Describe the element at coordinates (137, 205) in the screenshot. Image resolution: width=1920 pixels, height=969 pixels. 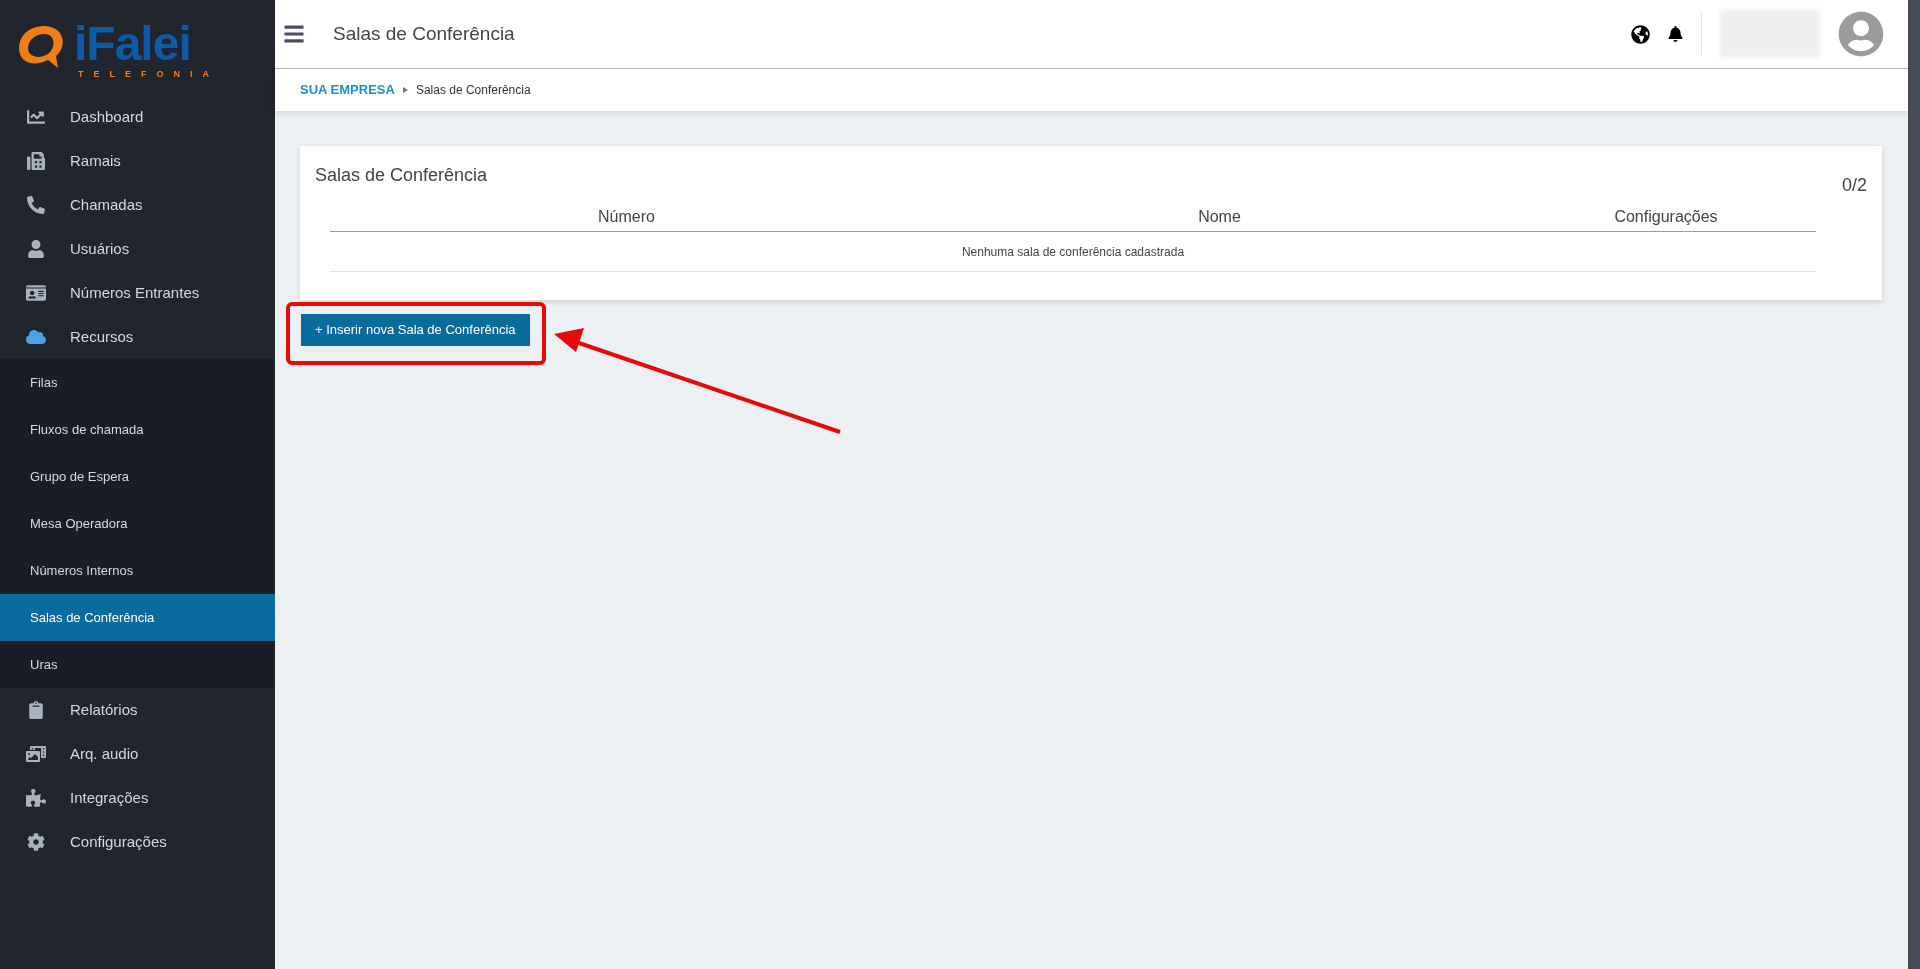
I see `sidebar-item: Chamadas` at that location.